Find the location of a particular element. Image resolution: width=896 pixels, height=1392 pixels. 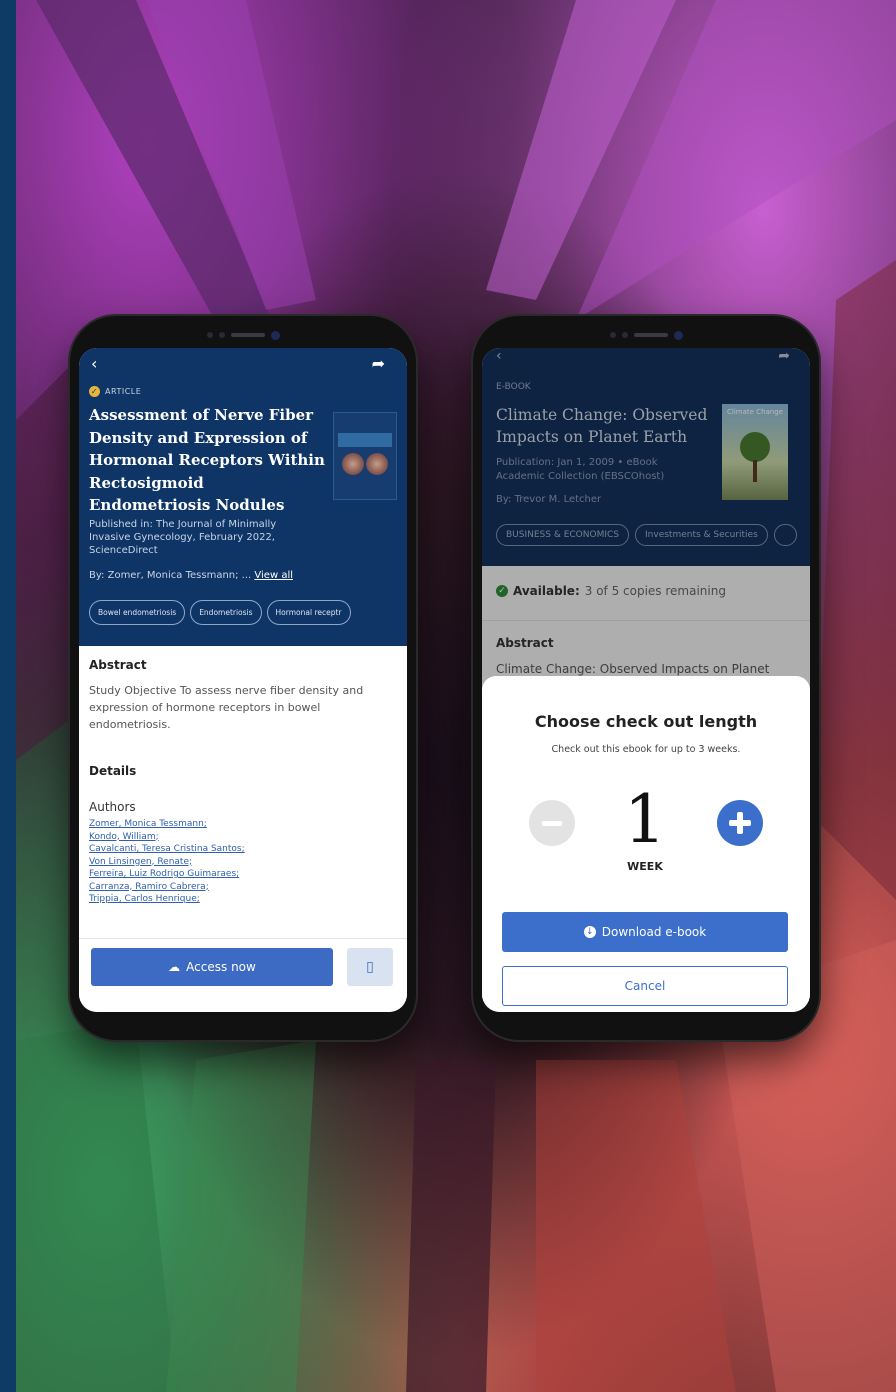

cancel-button: Cancel is located at coordinates (645, 986).